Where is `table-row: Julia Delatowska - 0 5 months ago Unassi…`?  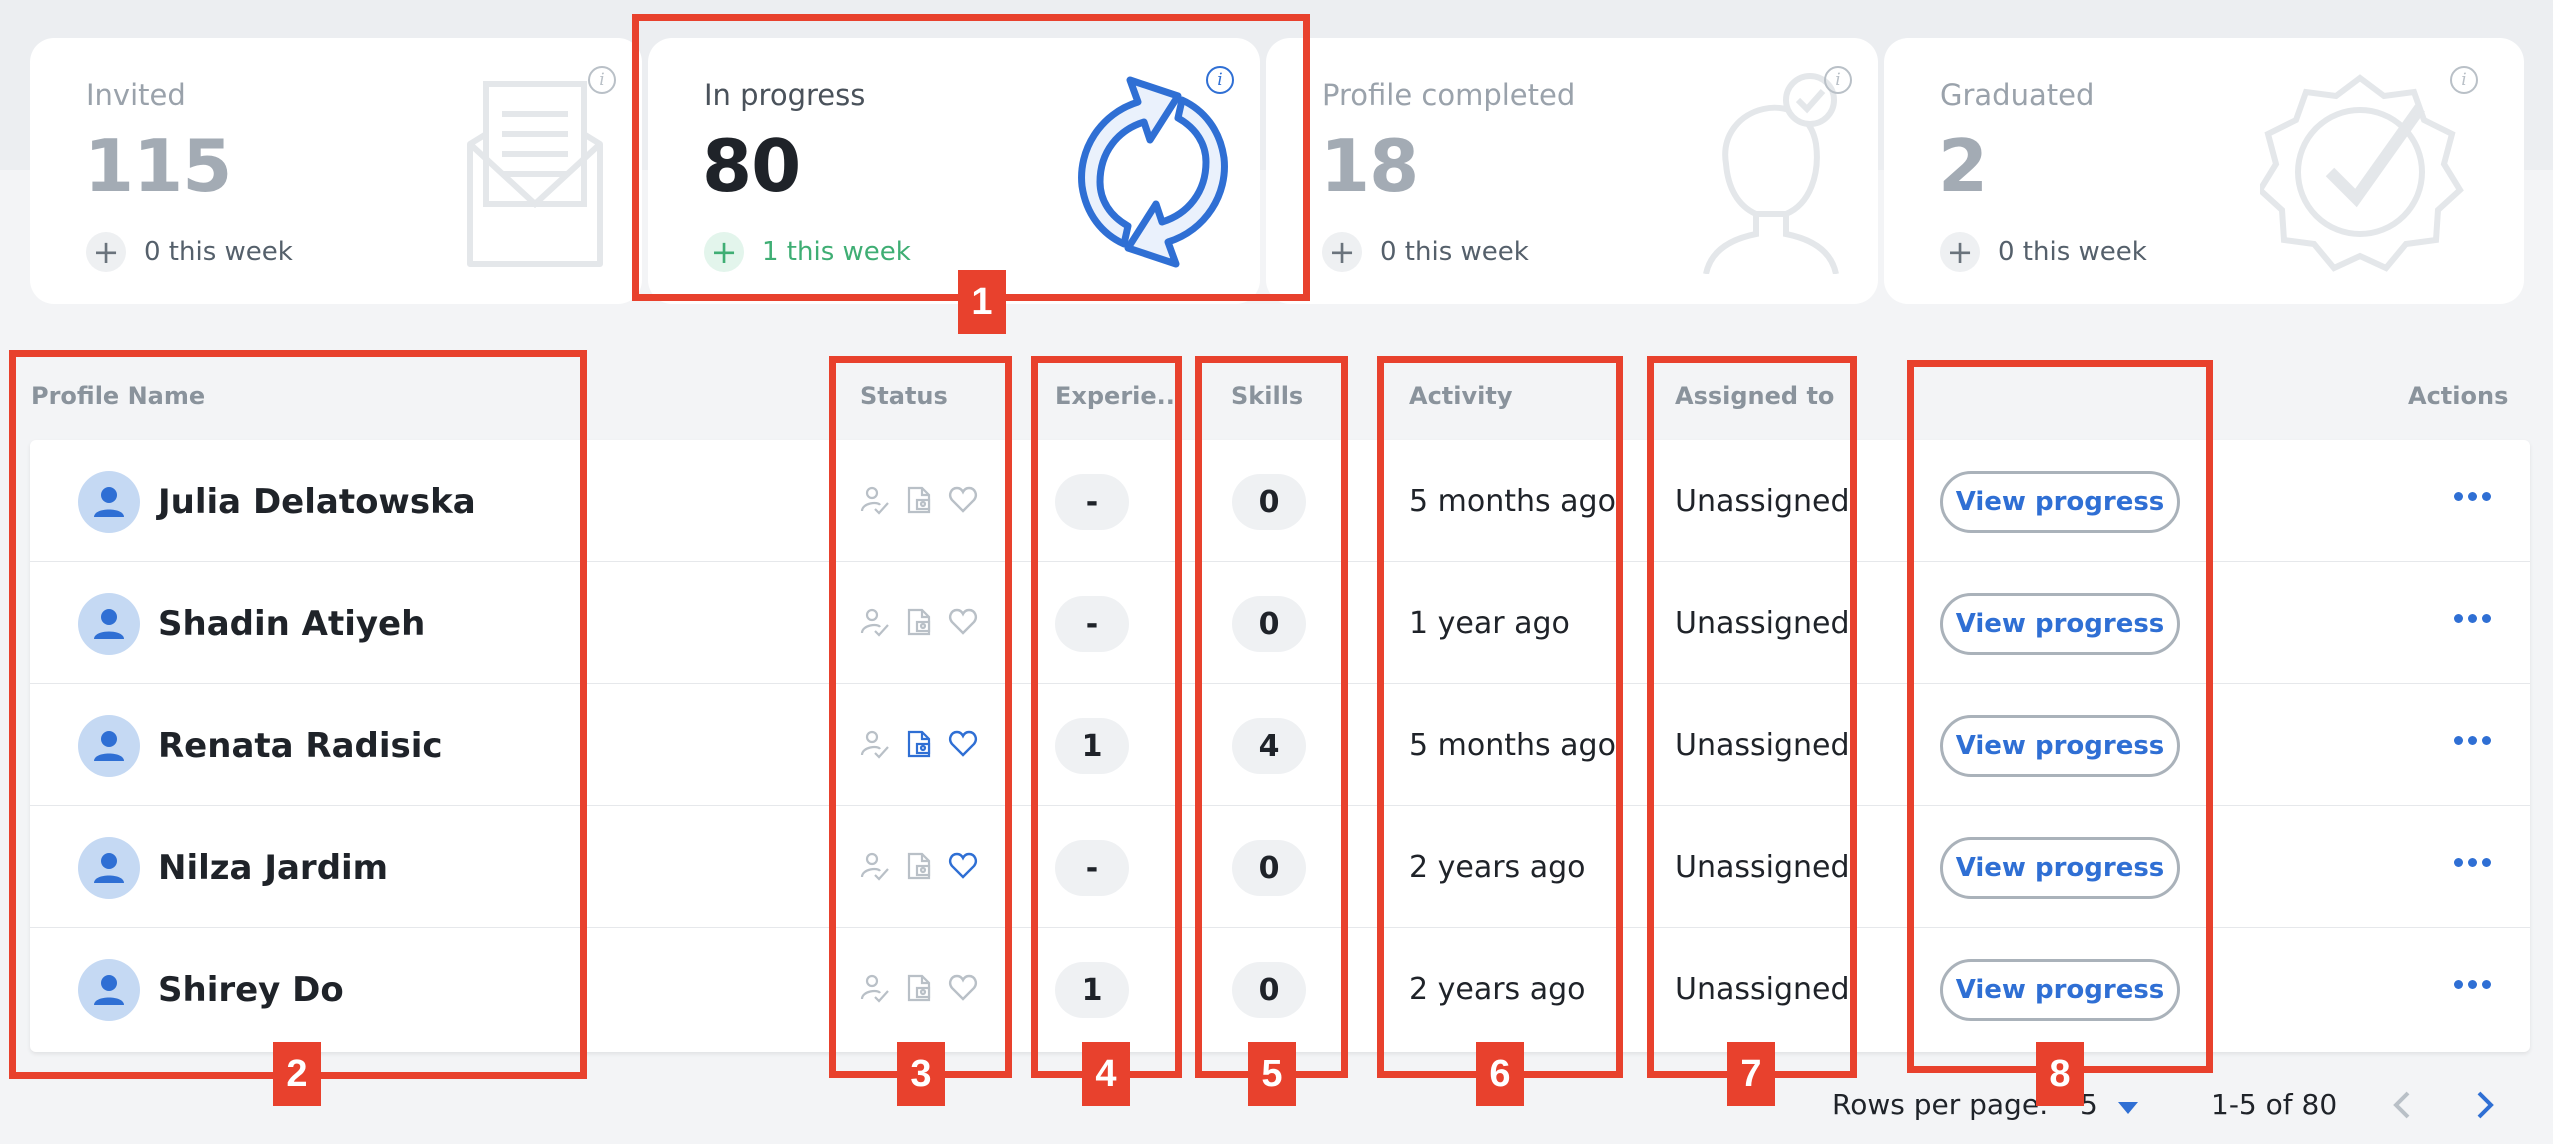 table-row: Julia Delatowska - 0 5 months ago Unassi… is located at coordinates (1280, 501).